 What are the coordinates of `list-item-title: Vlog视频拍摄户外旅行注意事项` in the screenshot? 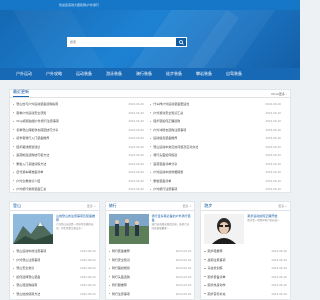 It's located at (36, 121).